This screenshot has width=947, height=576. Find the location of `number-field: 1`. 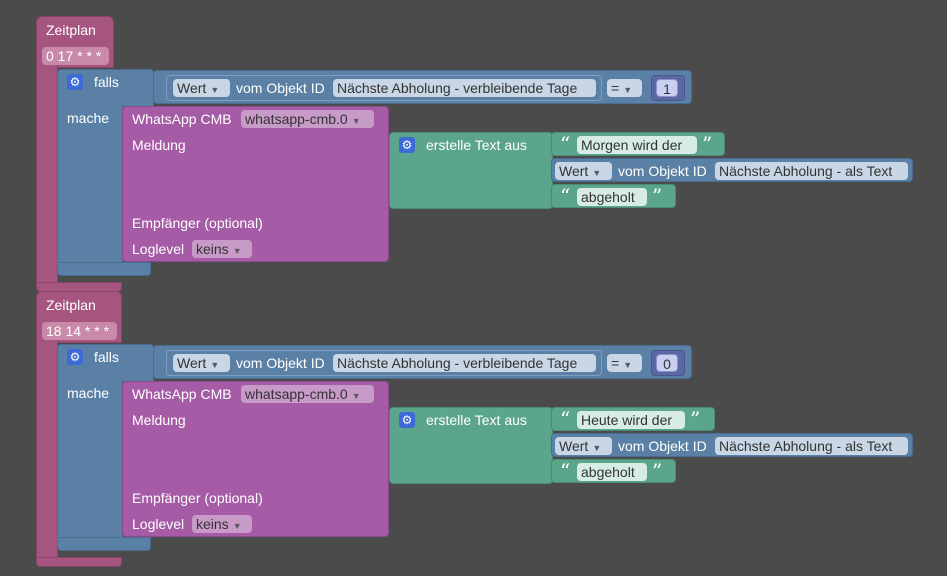

number-field: 1 is located at coordinates (667, 88).